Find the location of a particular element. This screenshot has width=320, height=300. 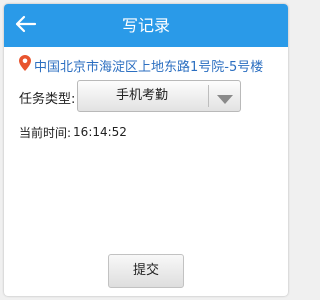

task-type-value: 手机考勤 is located at coordinates (141, 95).